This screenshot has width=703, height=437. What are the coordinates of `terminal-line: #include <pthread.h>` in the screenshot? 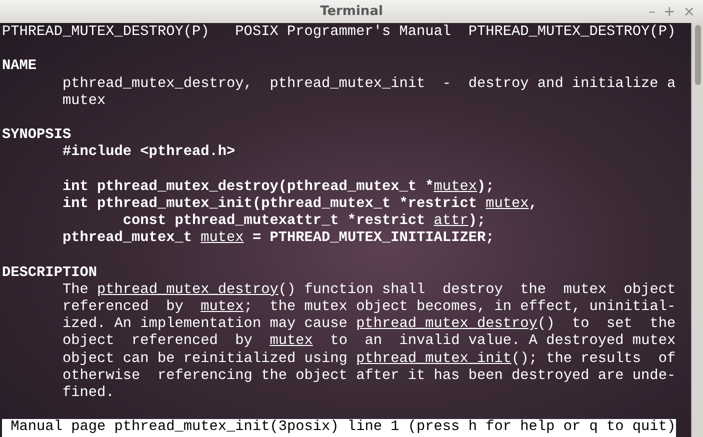 It's located at (148, 152).